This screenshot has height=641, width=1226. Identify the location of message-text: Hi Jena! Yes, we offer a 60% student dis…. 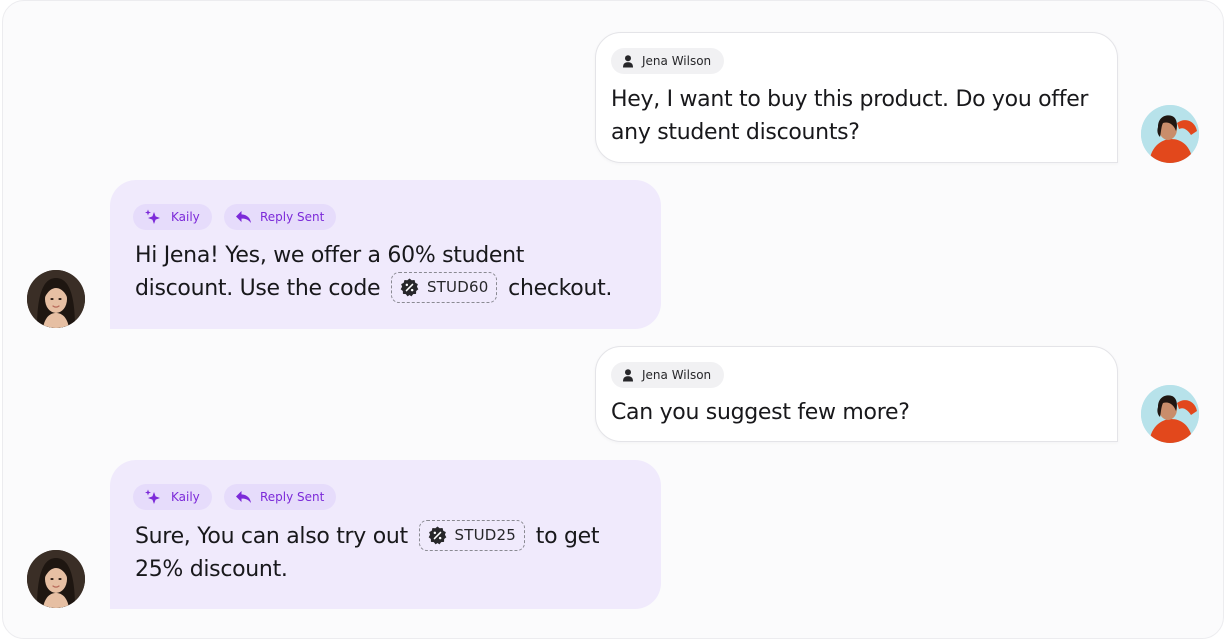
(395, 272).